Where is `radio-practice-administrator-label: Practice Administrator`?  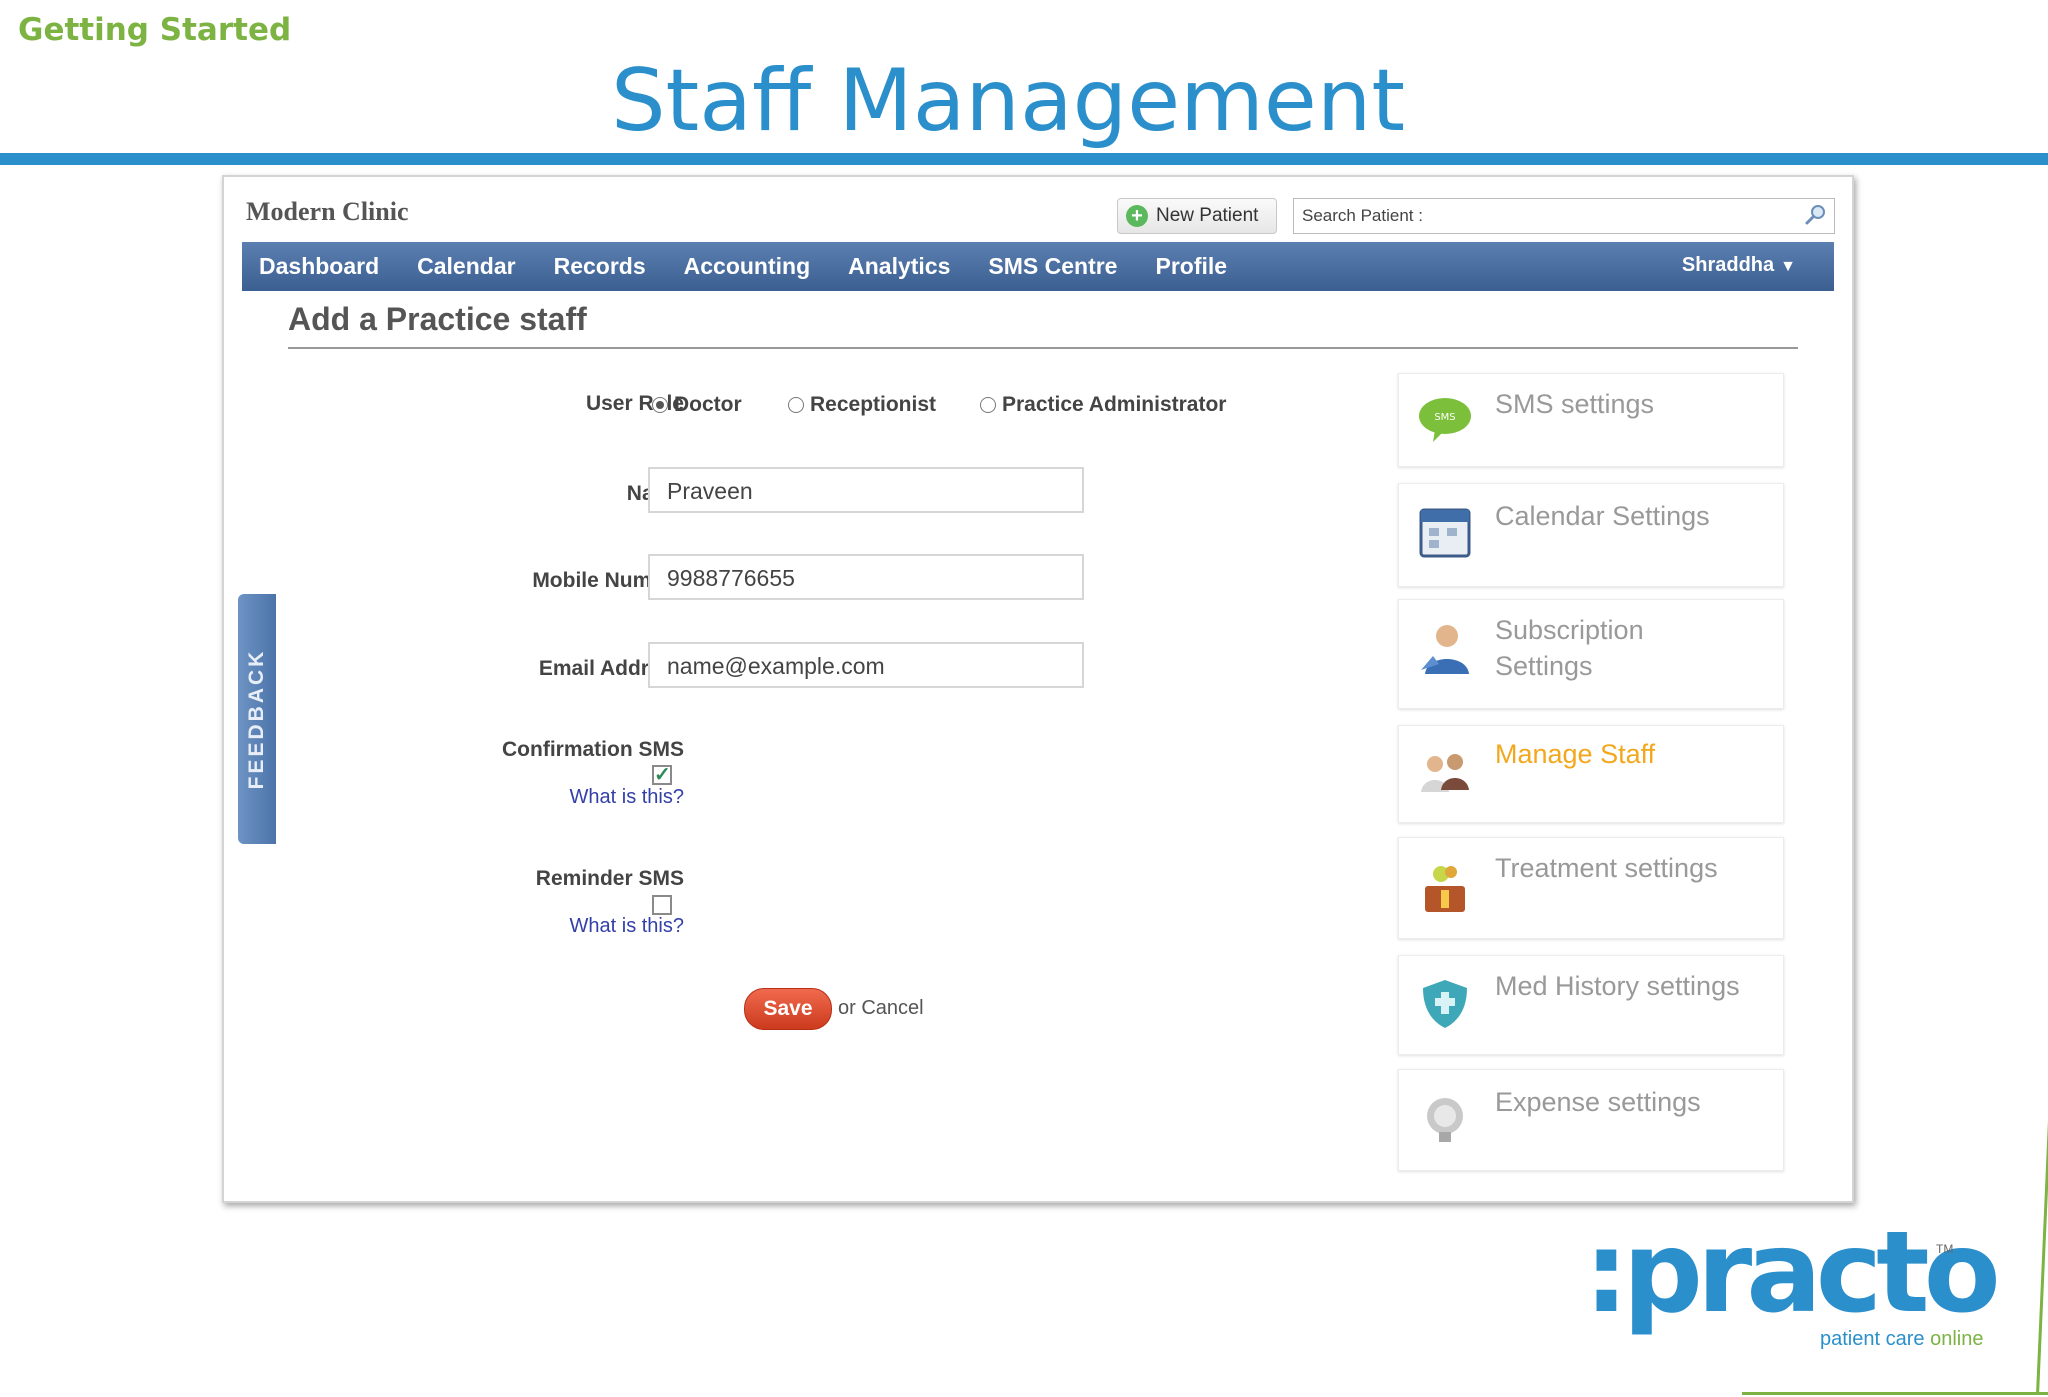 radio-practice-administrator-label: Practice Administrator is located at coordinates (1114, 404).